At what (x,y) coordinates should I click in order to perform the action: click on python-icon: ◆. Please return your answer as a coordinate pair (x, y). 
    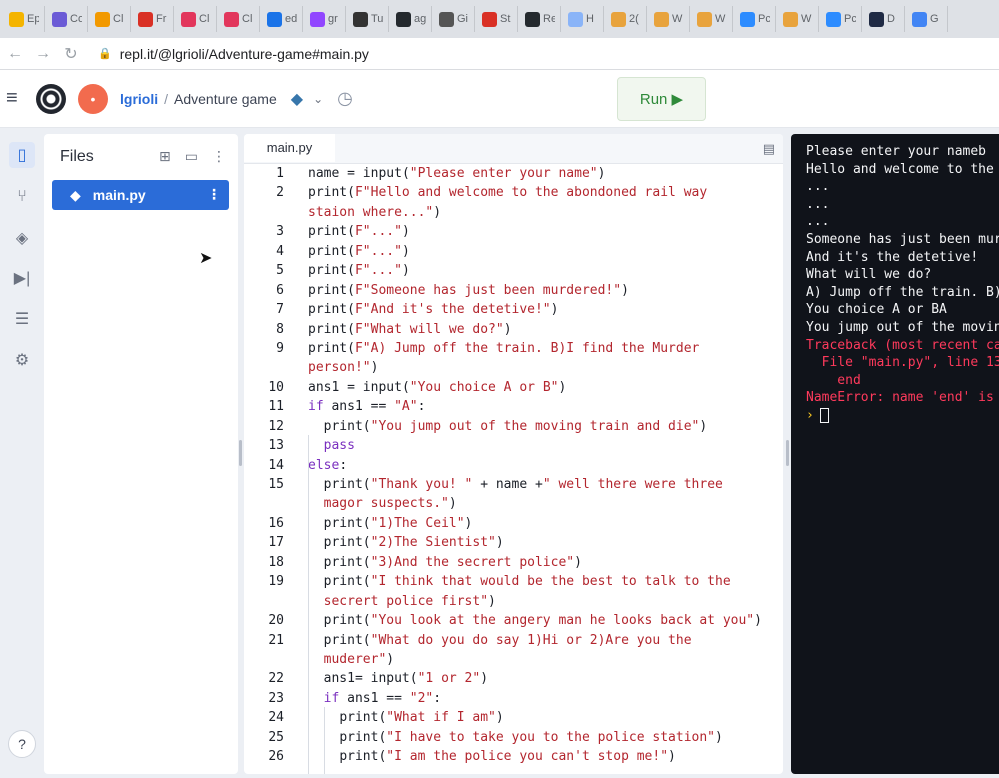
    Looking at the image, I should click on (297, 99).